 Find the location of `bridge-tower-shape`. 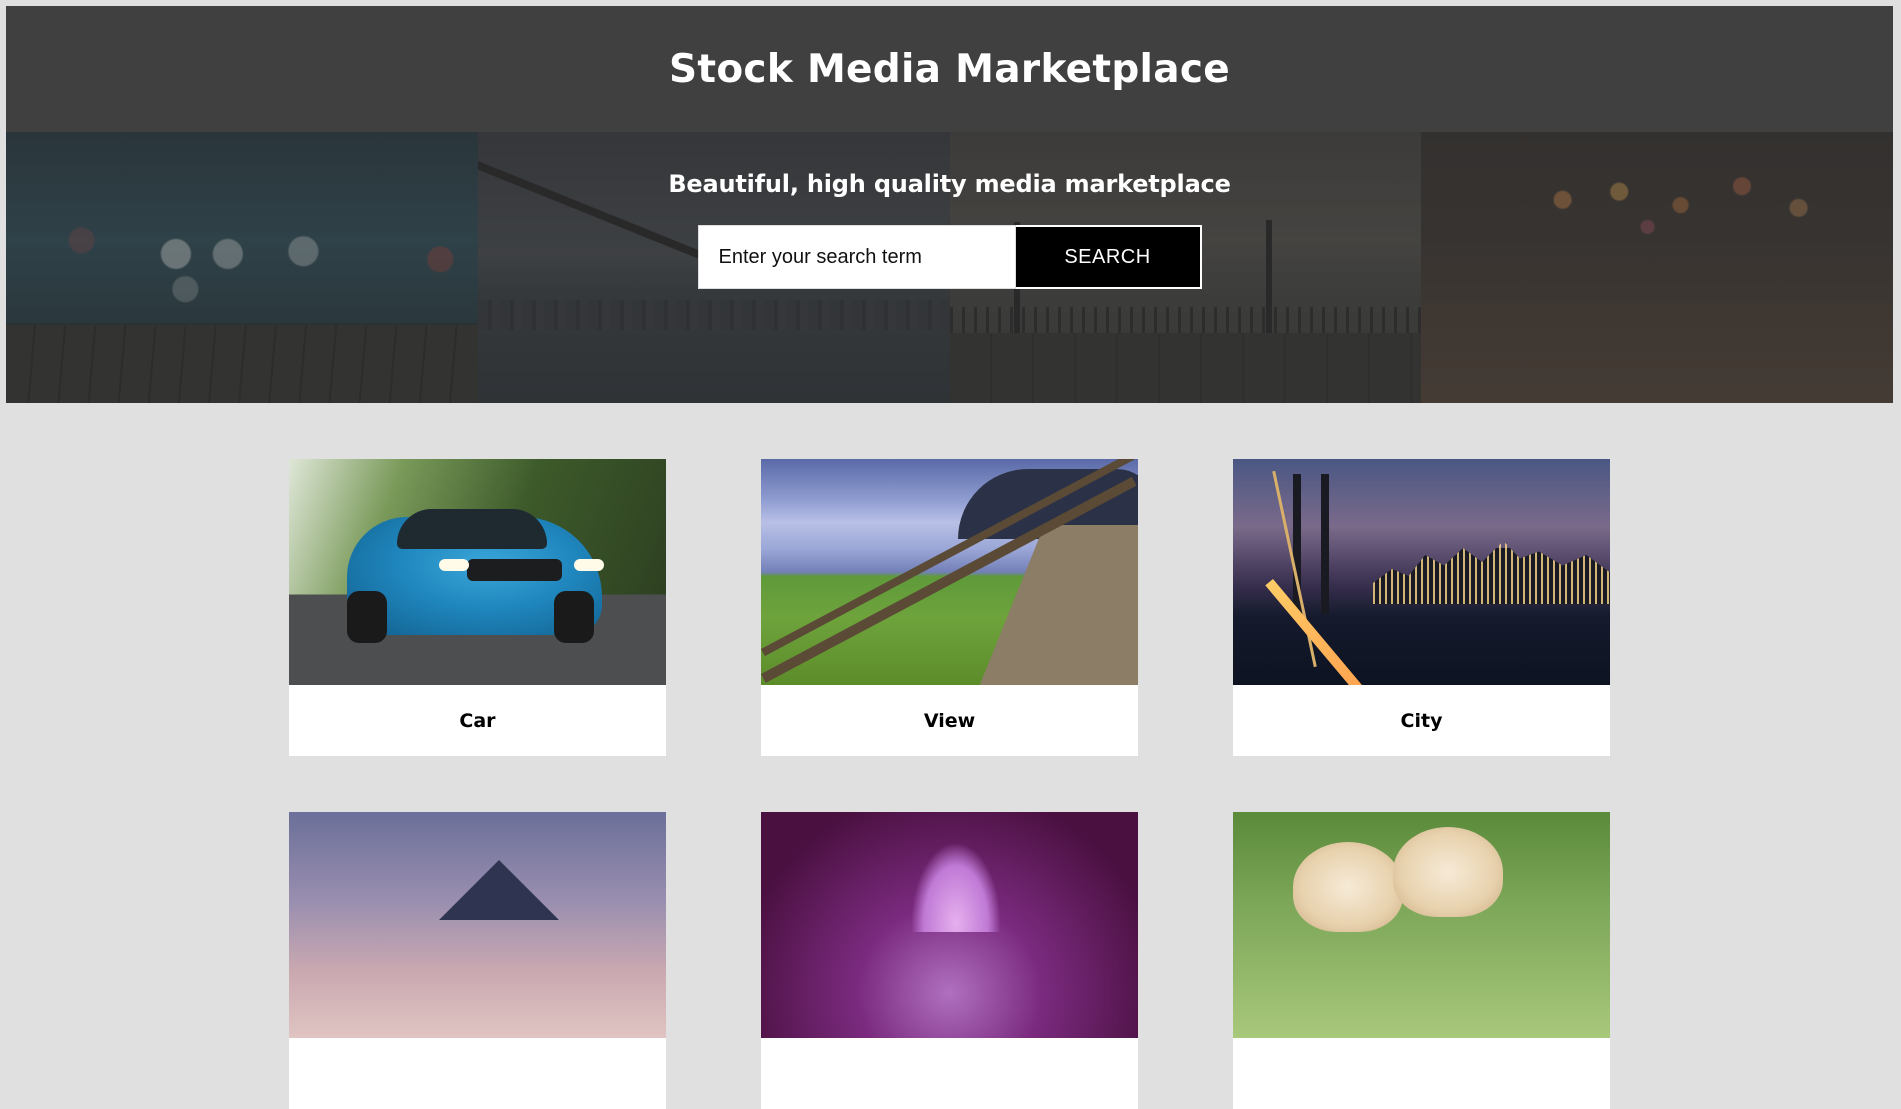

bridge-tower-shape is located at coordinates (1325, 544).